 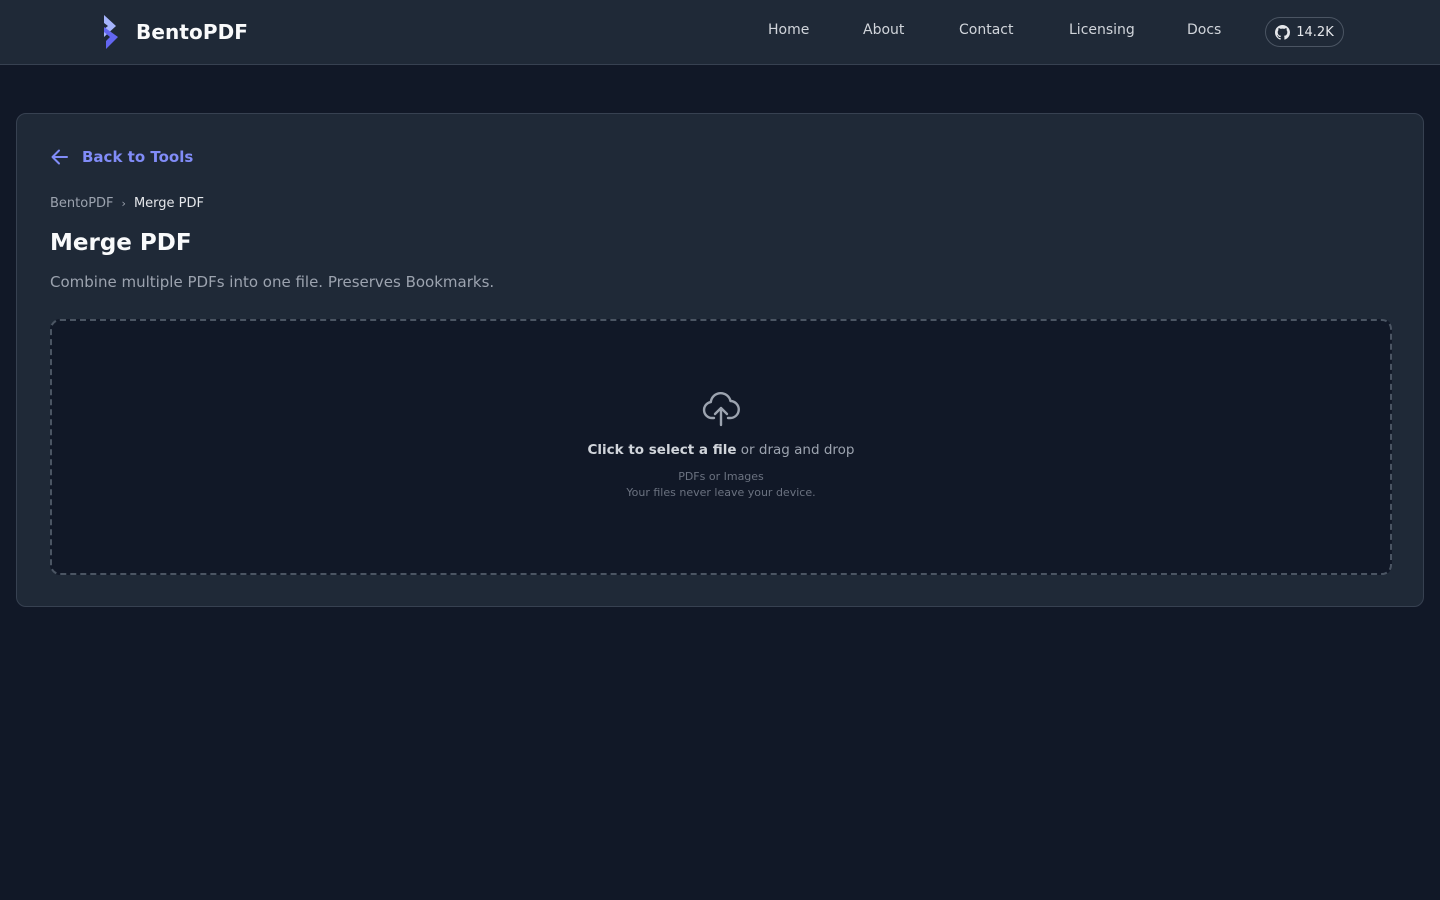 What do you see at coordinates (138, 157) in the screenshot?
I see `back-to-tools-label: Back to Tools` at bounding box center [138, 157].